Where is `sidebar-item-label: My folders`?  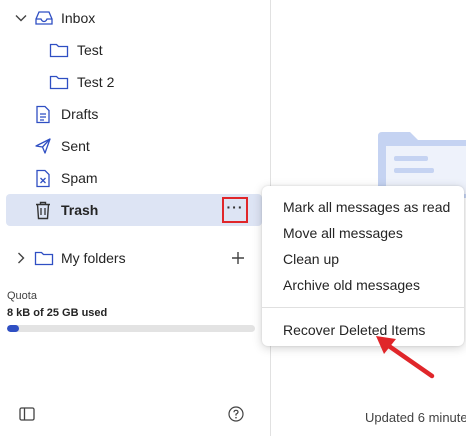 sidebar-item-label: My folders is located at coordinates (93, 258).